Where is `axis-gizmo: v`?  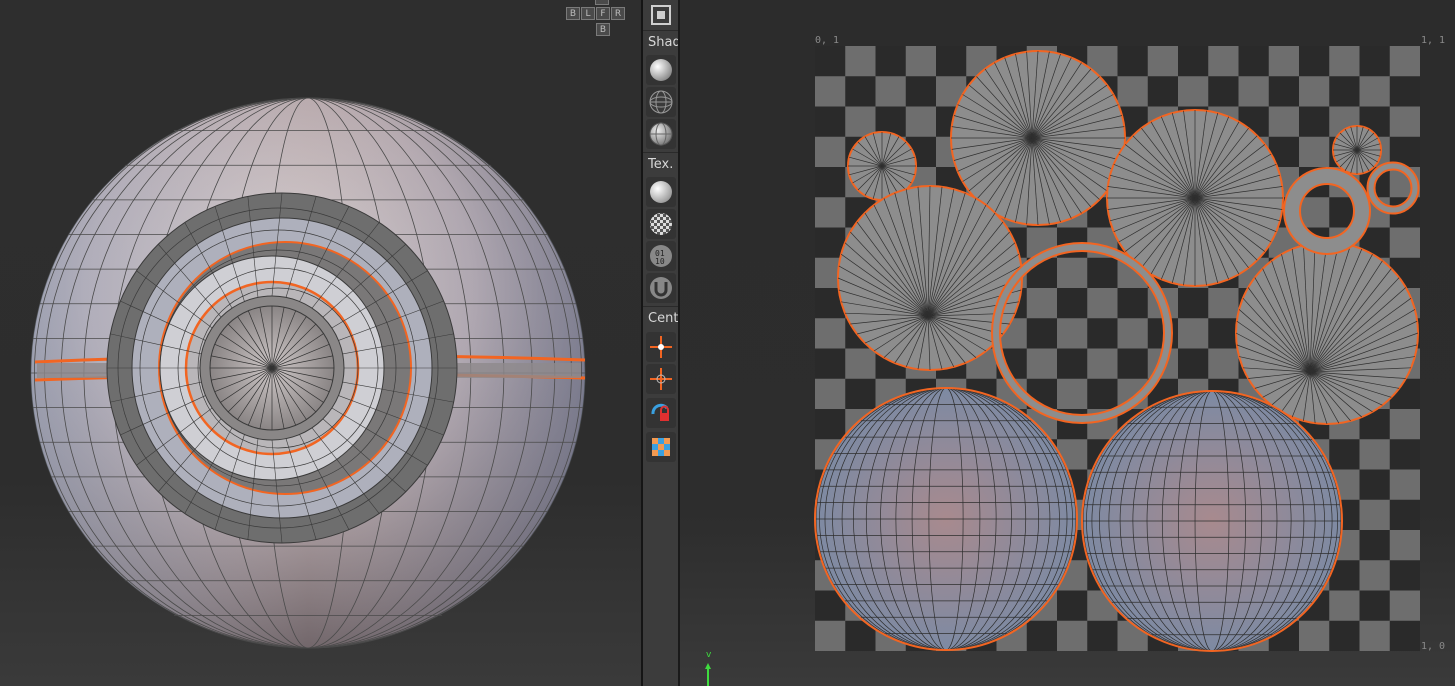 axis-gizmo: v is located at coordinates (710, 668).